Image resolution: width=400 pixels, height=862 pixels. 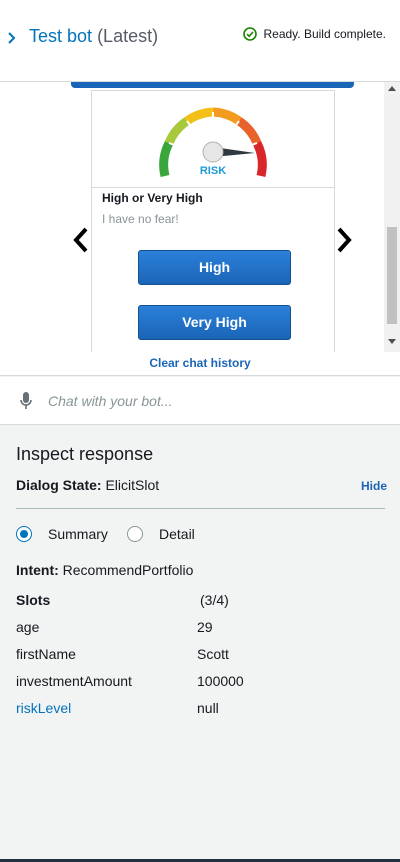 What do you see at coordinates (220, 681) in the screenshot?
I see `slot-value: 100000` at bounding box center [220, 681].